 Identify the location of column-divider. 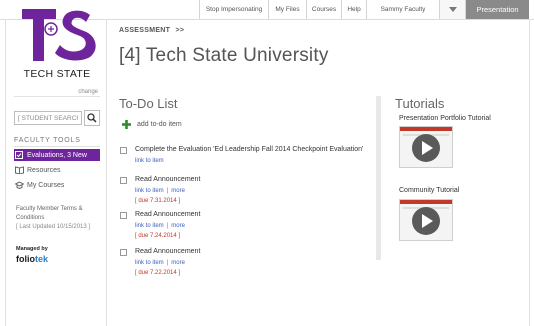
(378, 178).